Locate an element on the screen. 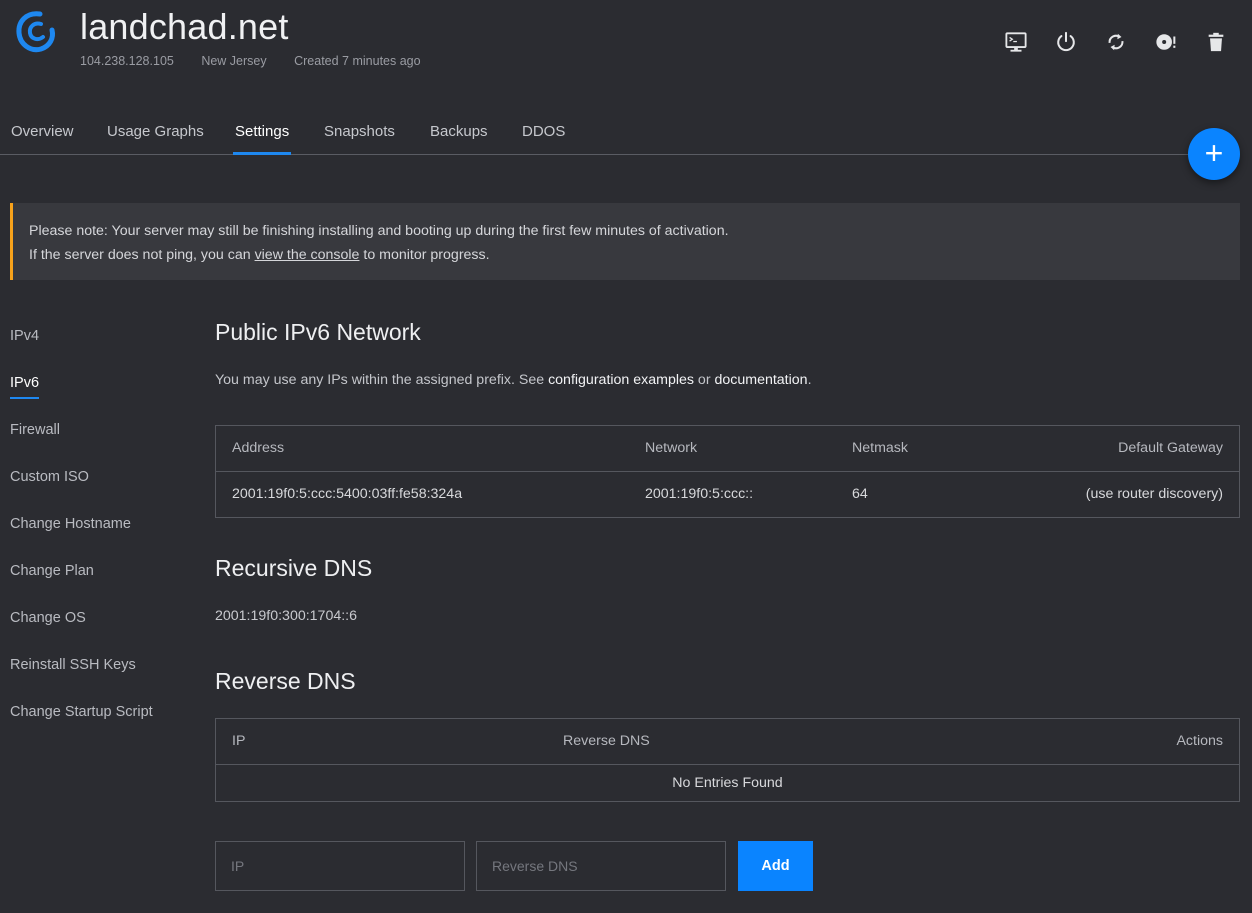 The width and height of the screenshot is (1252, 913). power-button is located at coordinates (1066, 42).